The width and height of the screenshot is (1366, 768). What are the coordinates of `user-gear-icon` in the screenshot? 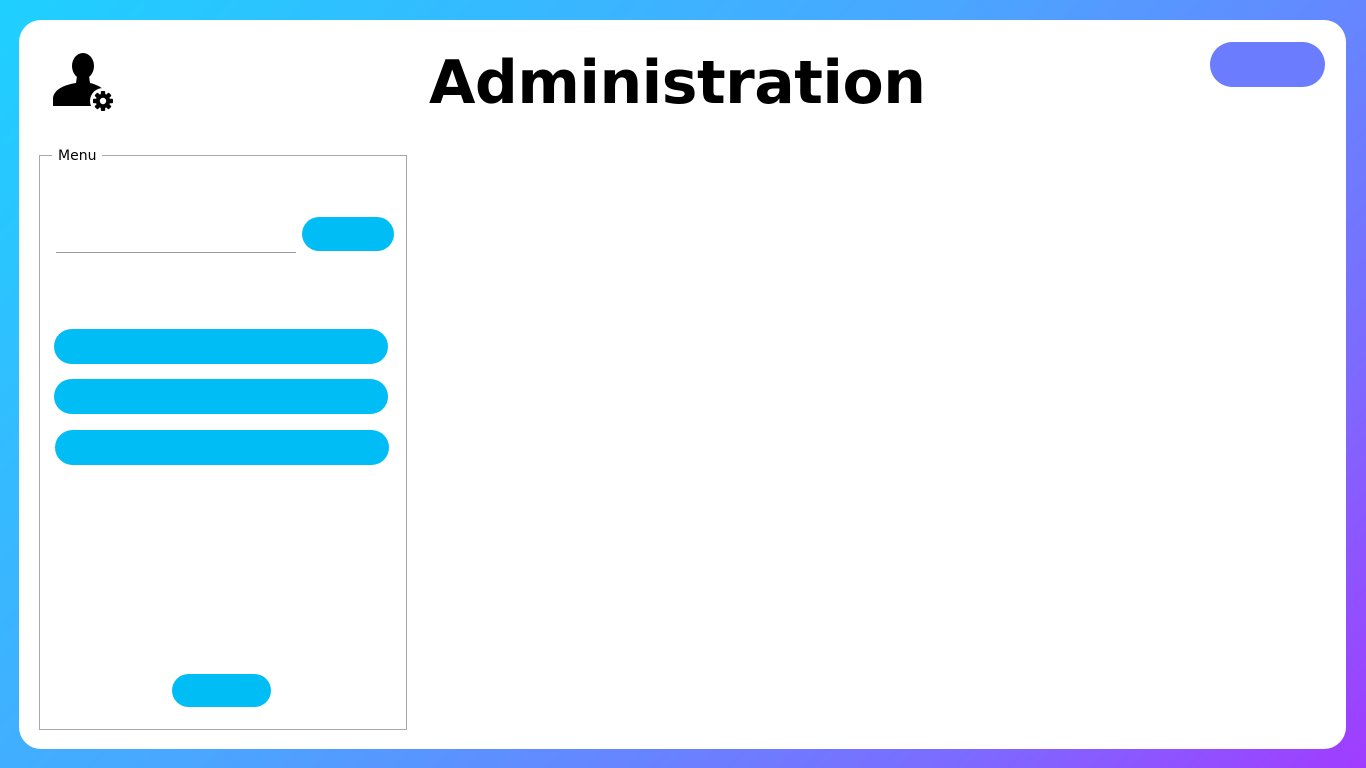 It's located at (84, 82).